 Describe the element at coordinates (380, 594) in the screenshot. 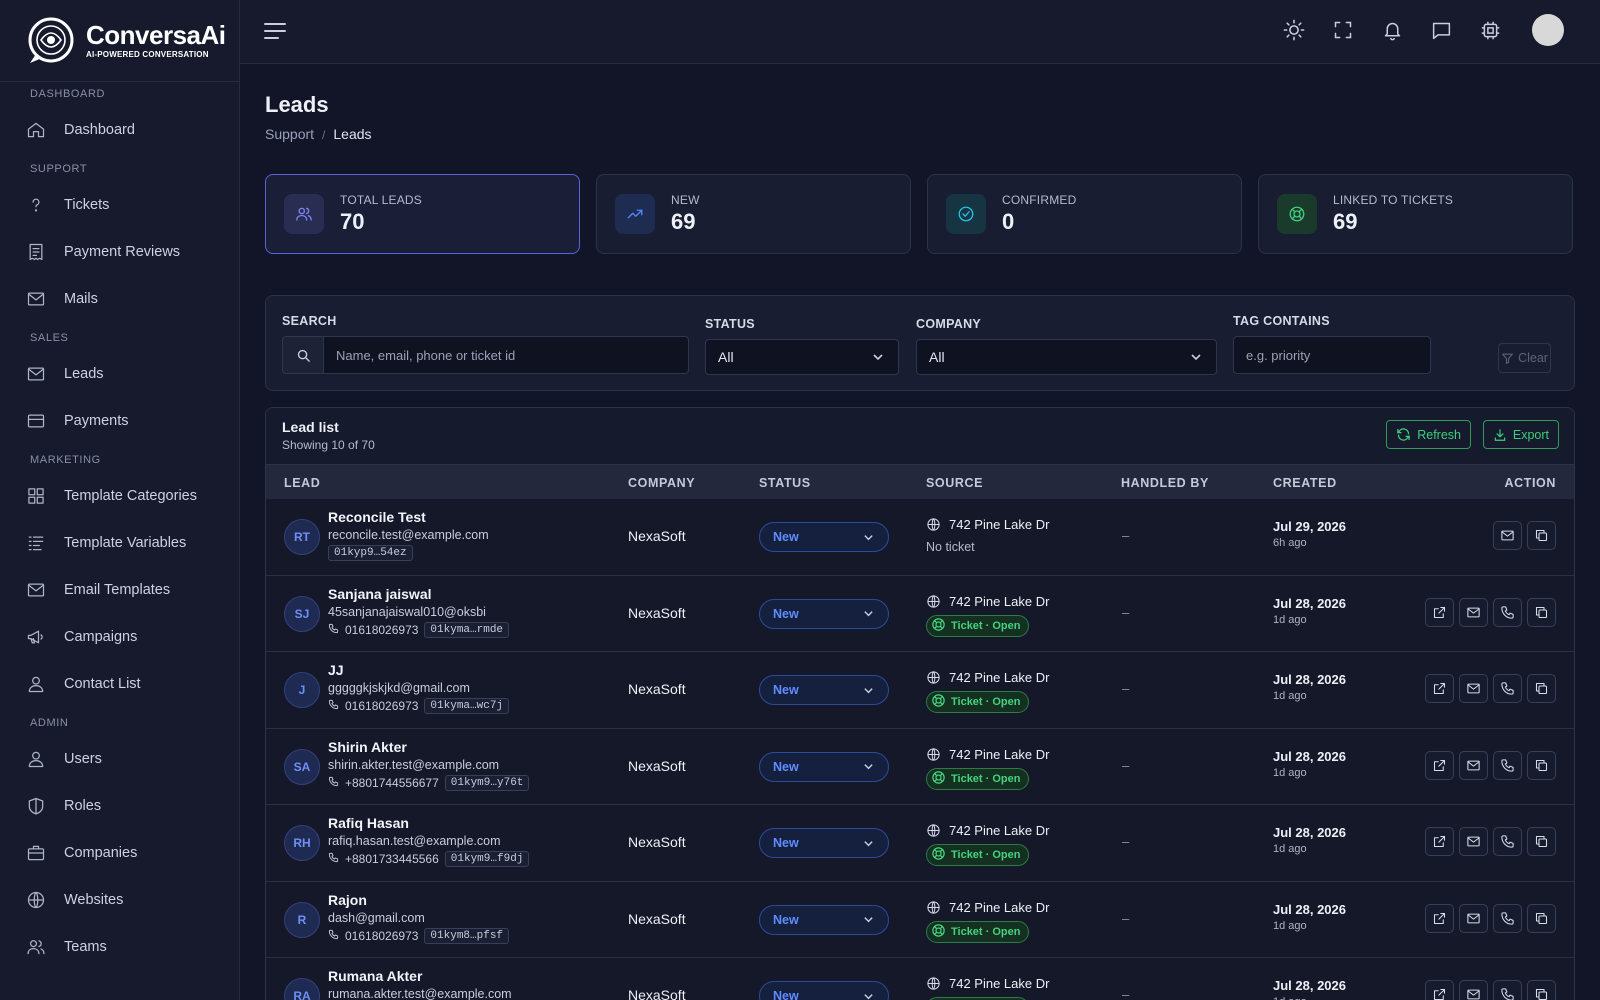

I see `lead-name: Sanjana jaiswal` at that location.